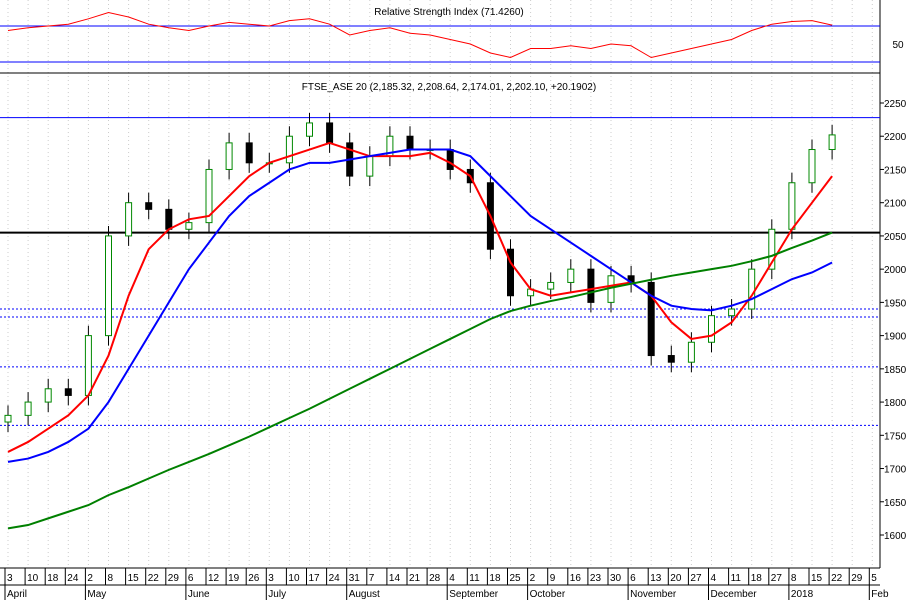 The width and height of the screenshot is (913, 600). What do you see at coordinates (474, 578) in the screenshot?
I see `x-tick-label: 11` at bounding box center [474, 578].